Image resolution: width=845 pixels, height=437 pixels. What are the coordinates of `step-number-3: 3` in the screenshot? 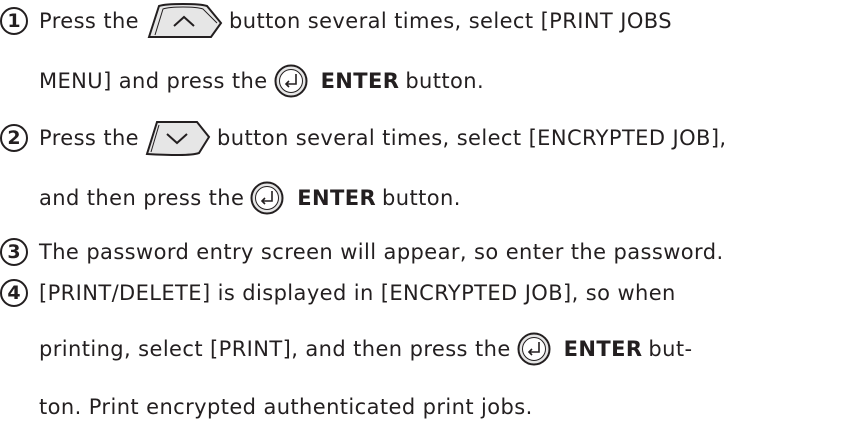 It's located at (14, 252).